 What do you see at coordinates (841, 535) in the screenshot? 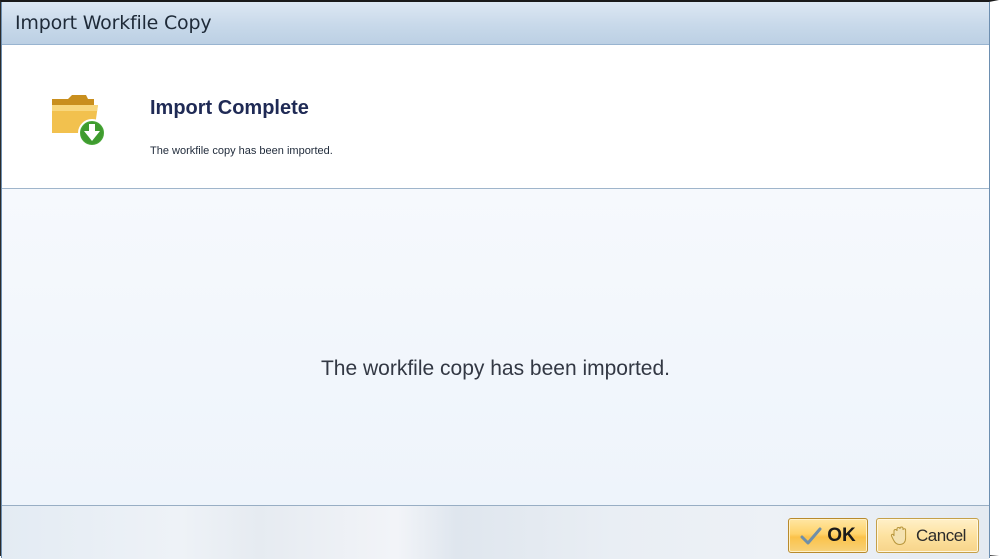
I see `ok-button-label: OK` at bounding box center [841, 535].